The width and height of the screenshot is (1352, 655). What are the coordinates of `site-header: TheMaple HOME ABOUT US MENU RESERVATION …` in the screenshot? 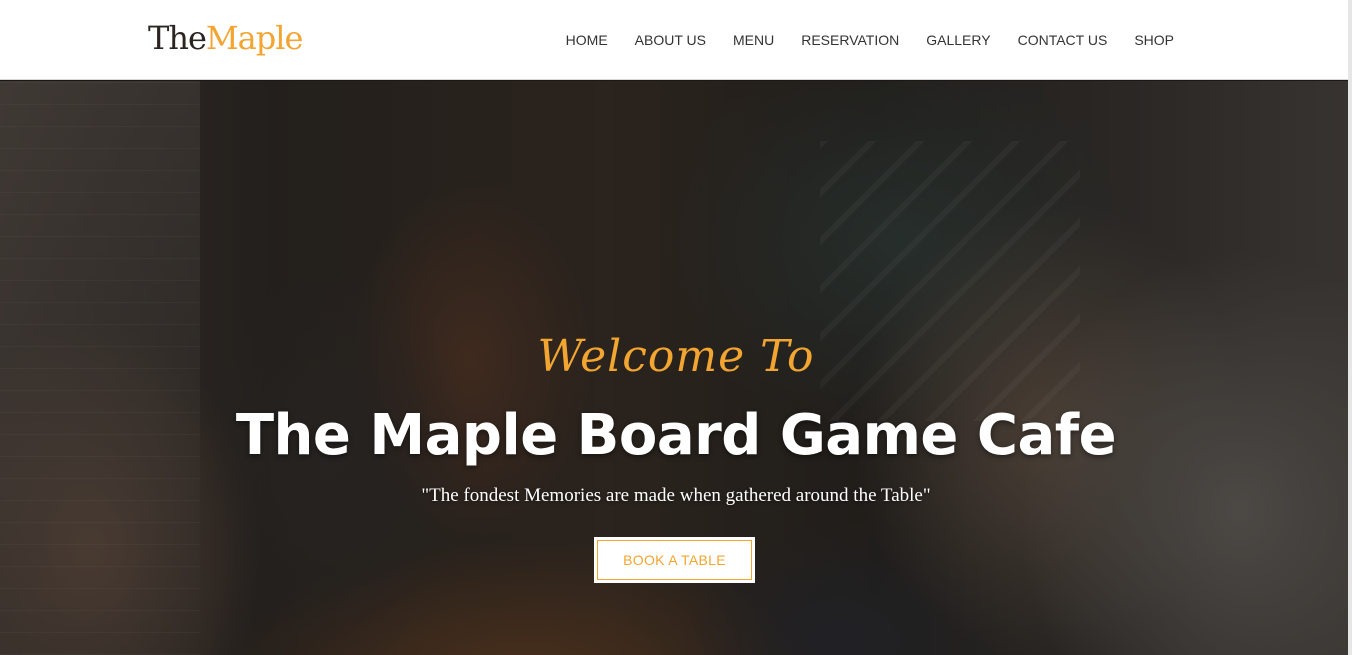 It's located at (676, 40).